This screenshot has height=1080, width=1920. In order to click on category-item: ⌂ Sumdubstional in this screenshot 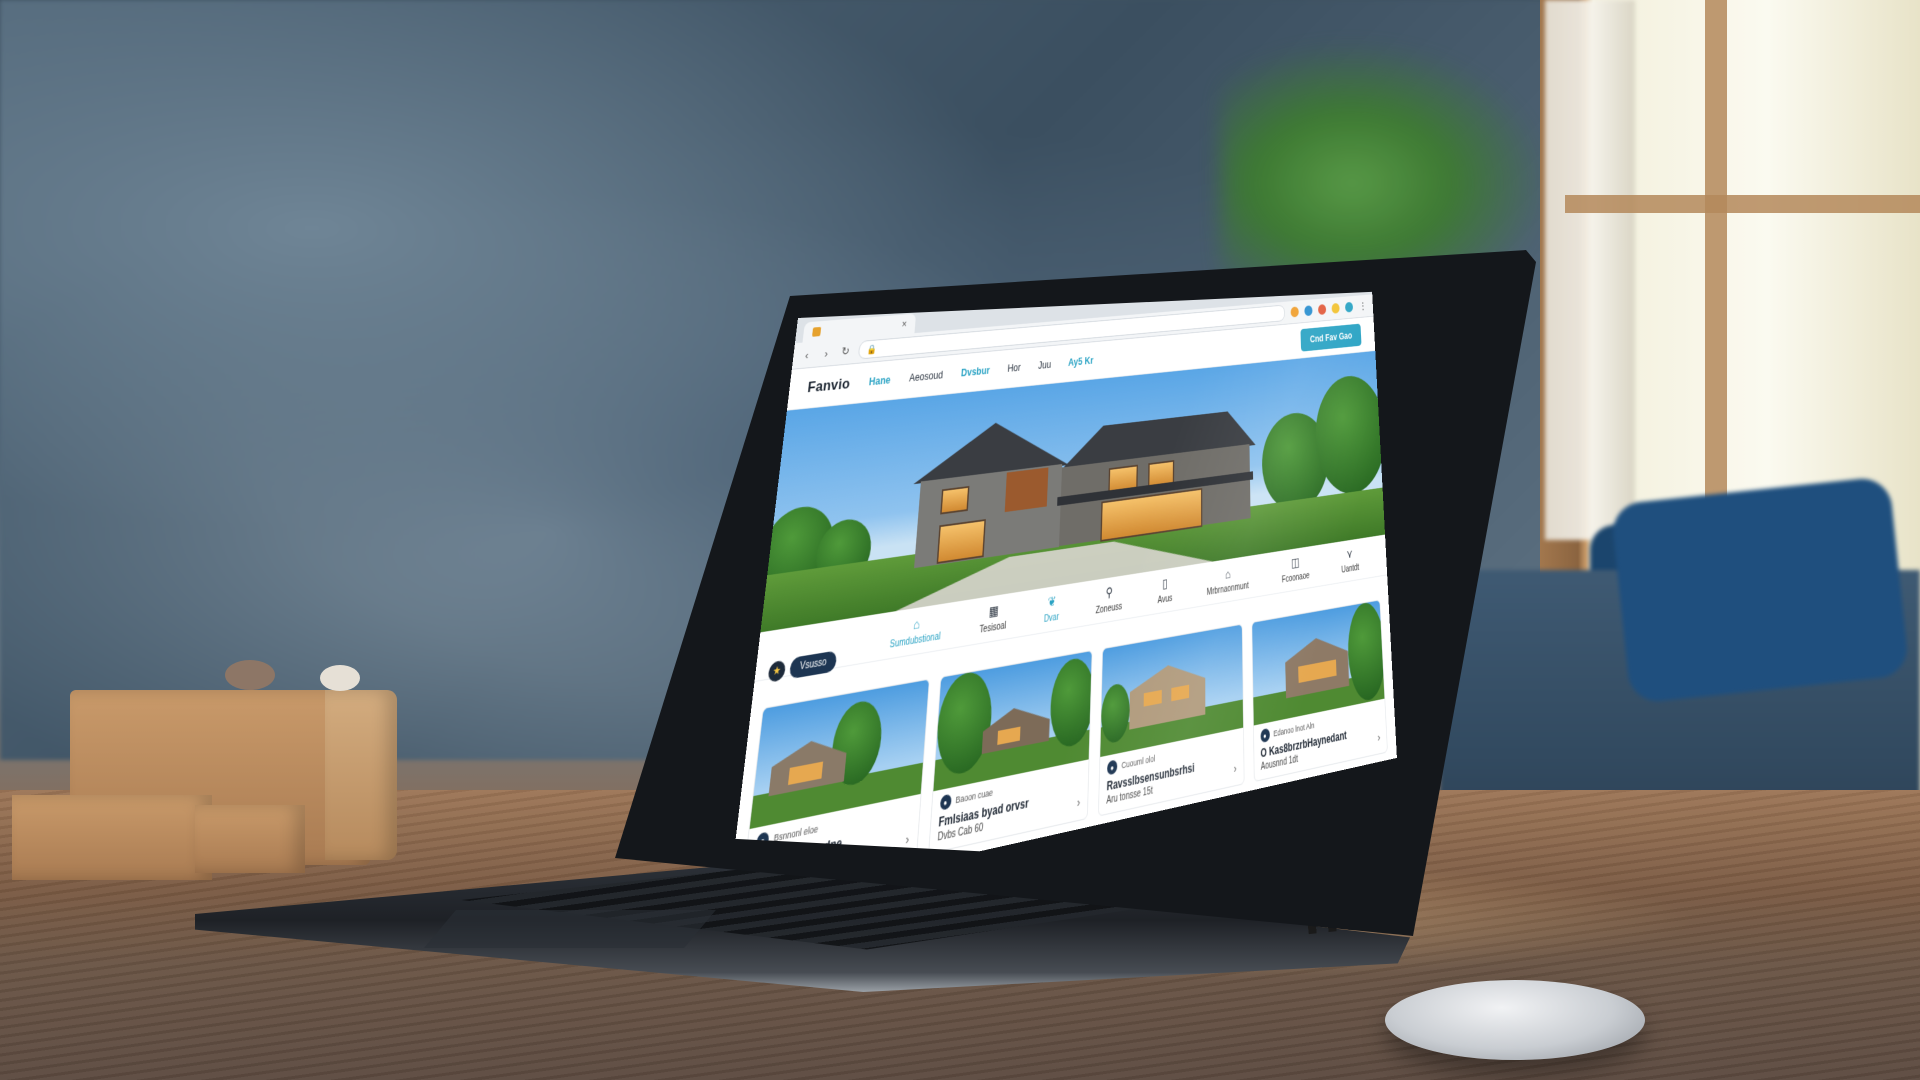, I will do `click(915, 631)`.